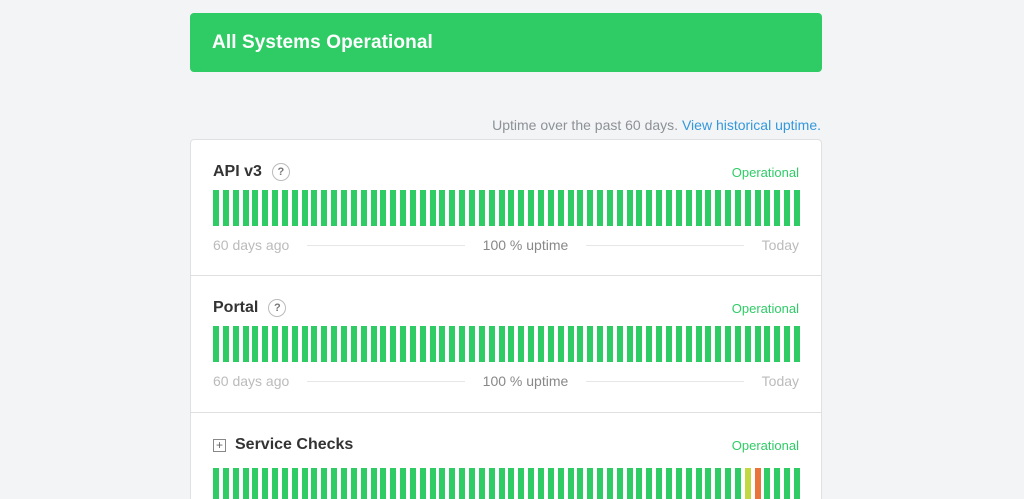  Describe the element at coordinates (277, 308) in the screenshot. I see `help-icon: ?` at that location.